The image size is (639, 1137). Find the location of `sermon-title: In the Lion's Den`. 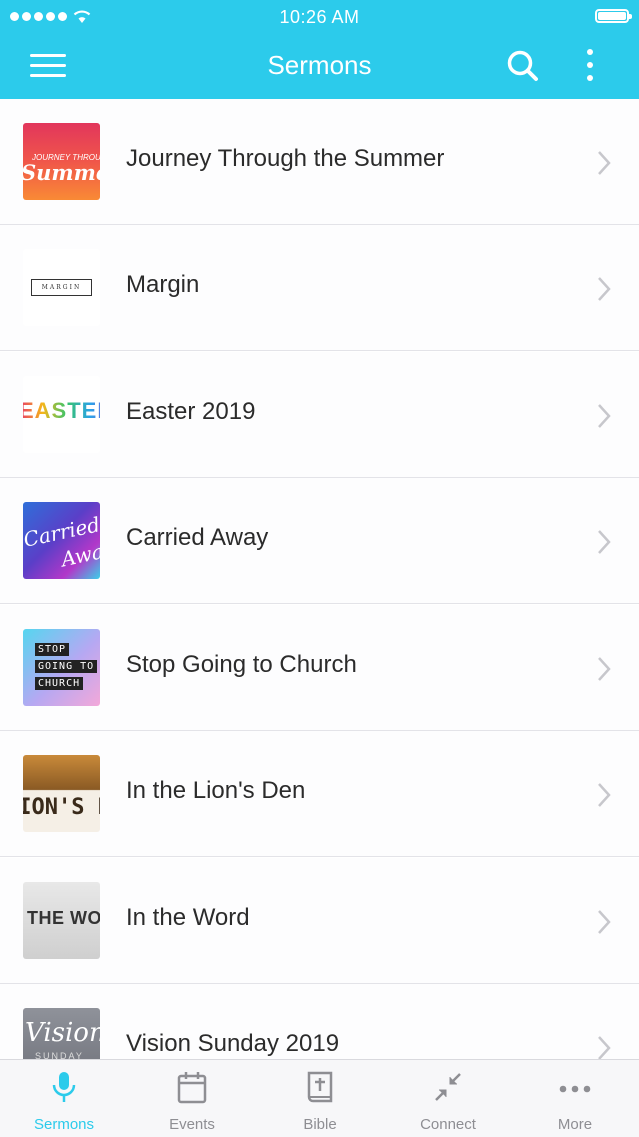

sermon-title: In the Lion's Den is located at coordinates (216, 790).